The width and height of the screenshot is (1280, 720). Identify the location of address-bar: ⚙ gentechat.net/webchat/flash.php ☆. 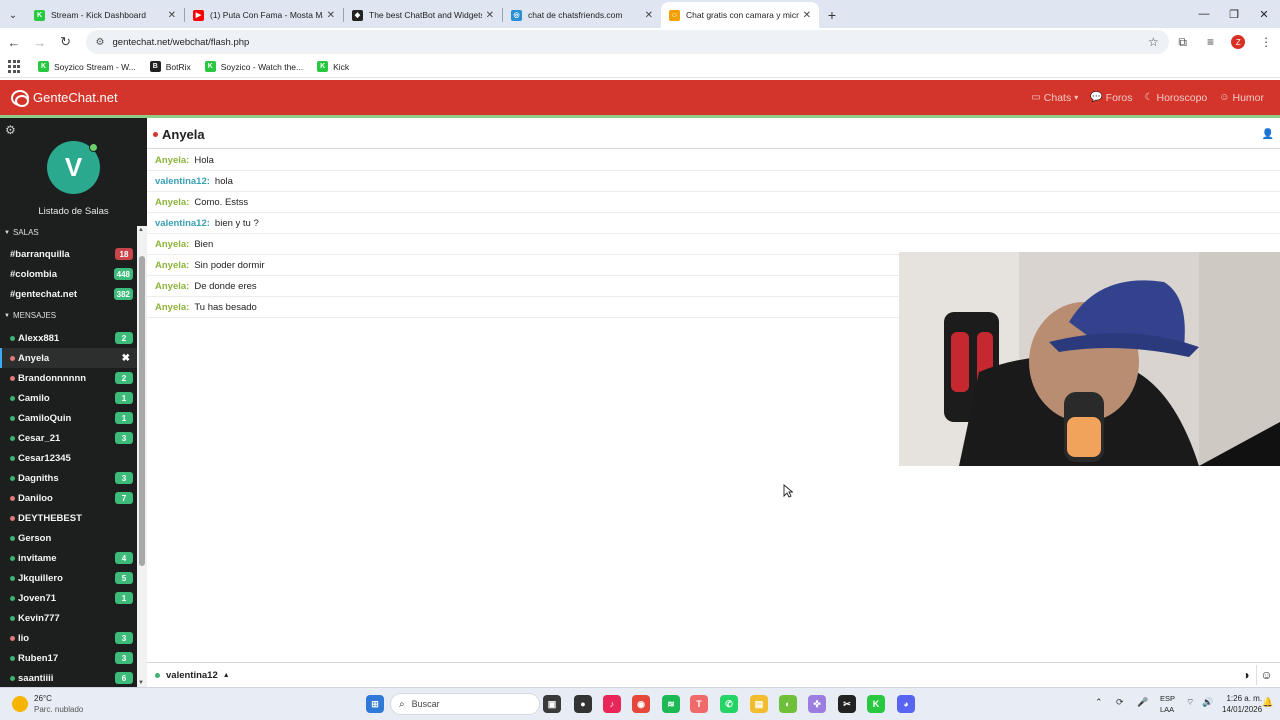
(627, 42).